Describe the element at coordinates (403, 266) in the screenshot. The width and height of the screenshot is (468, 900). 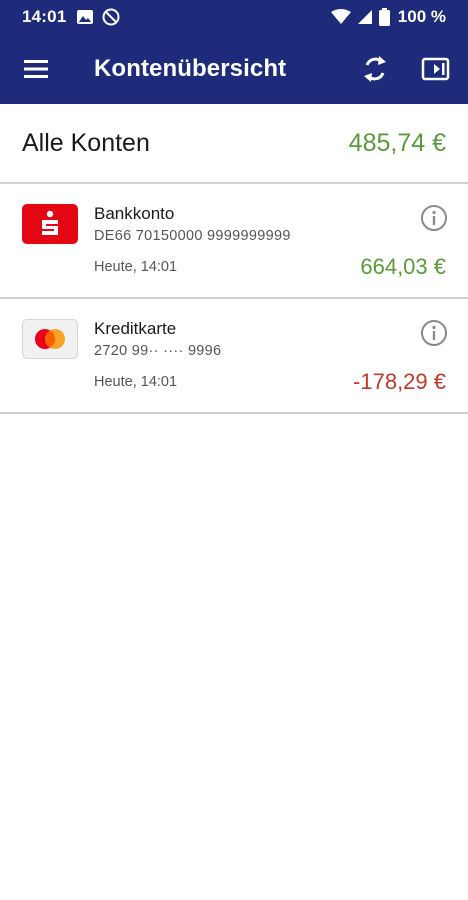
I see `account-balance: 664,03 €` at that location.